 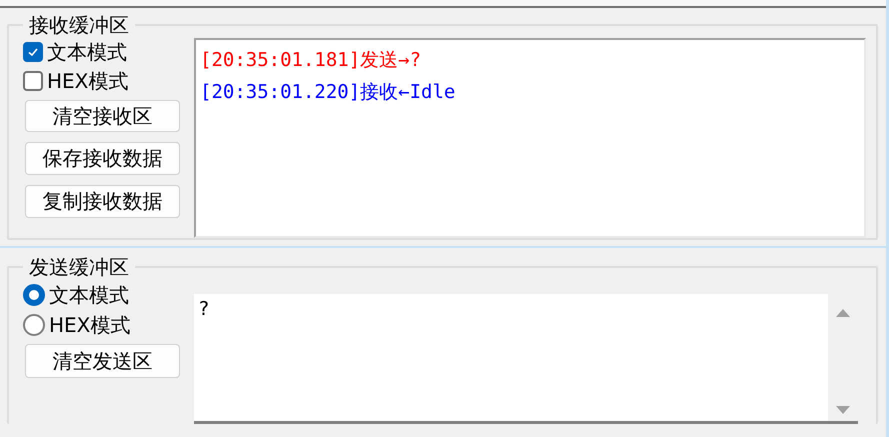 What do you see at coordinates (89, 325) in the screenshot?
I see `radio-label: HEX模式` at bounding box center [89, 325].